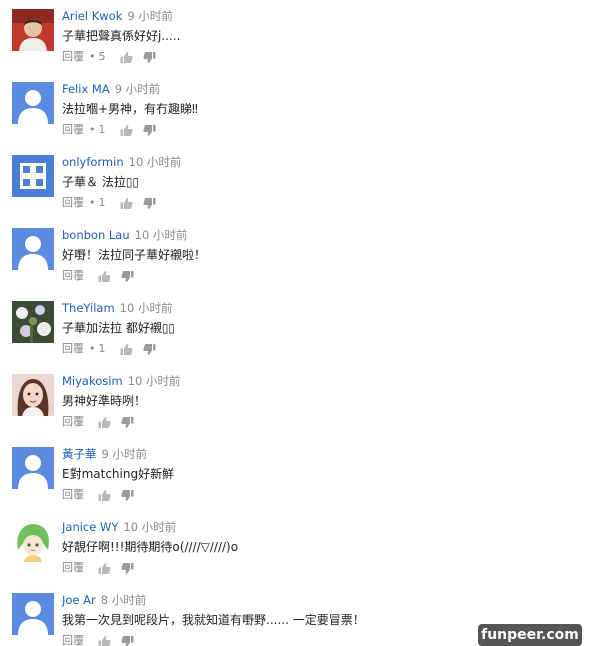  Describe the element at coordinates (530, 635) in the screenshot. I see `watermark-badge: funpeer.com` at that location.